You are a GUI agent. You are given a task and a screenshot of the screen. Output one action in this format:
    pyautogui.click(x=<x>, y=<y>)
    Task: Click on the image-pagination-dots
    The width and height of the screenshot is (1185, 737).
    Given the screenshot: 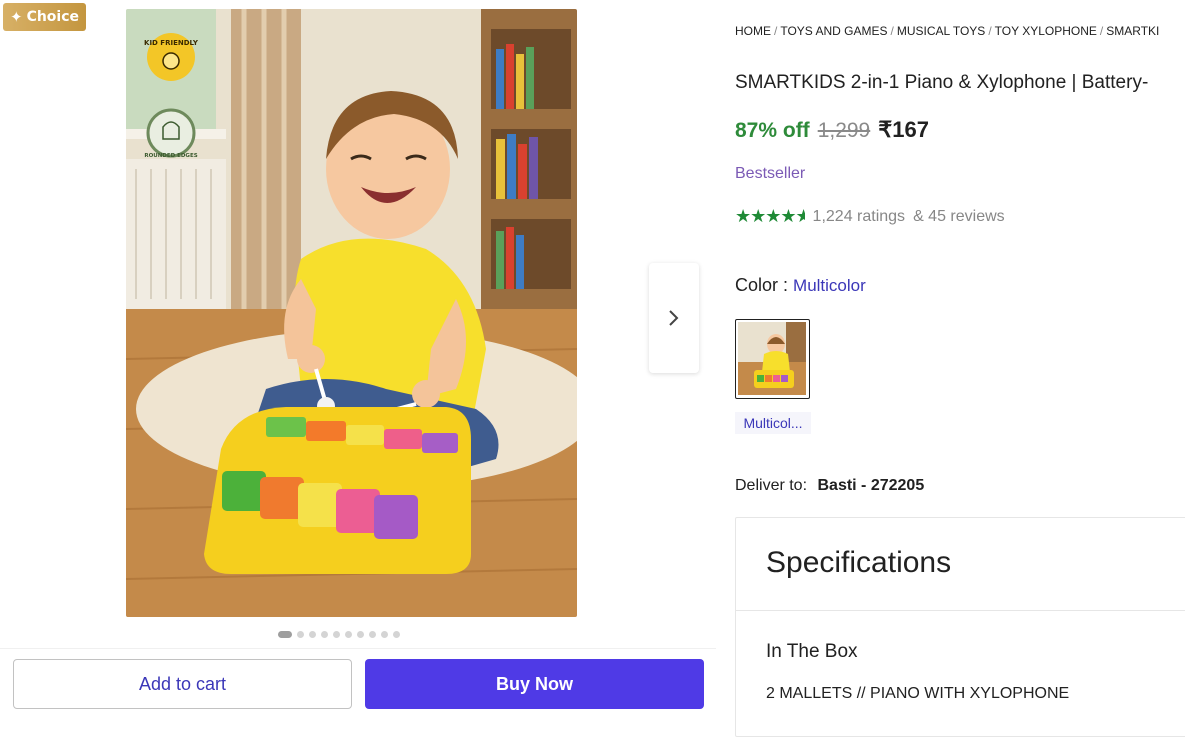 What is the action you would take?
    pyautogui.click(x=339, y=634)
    